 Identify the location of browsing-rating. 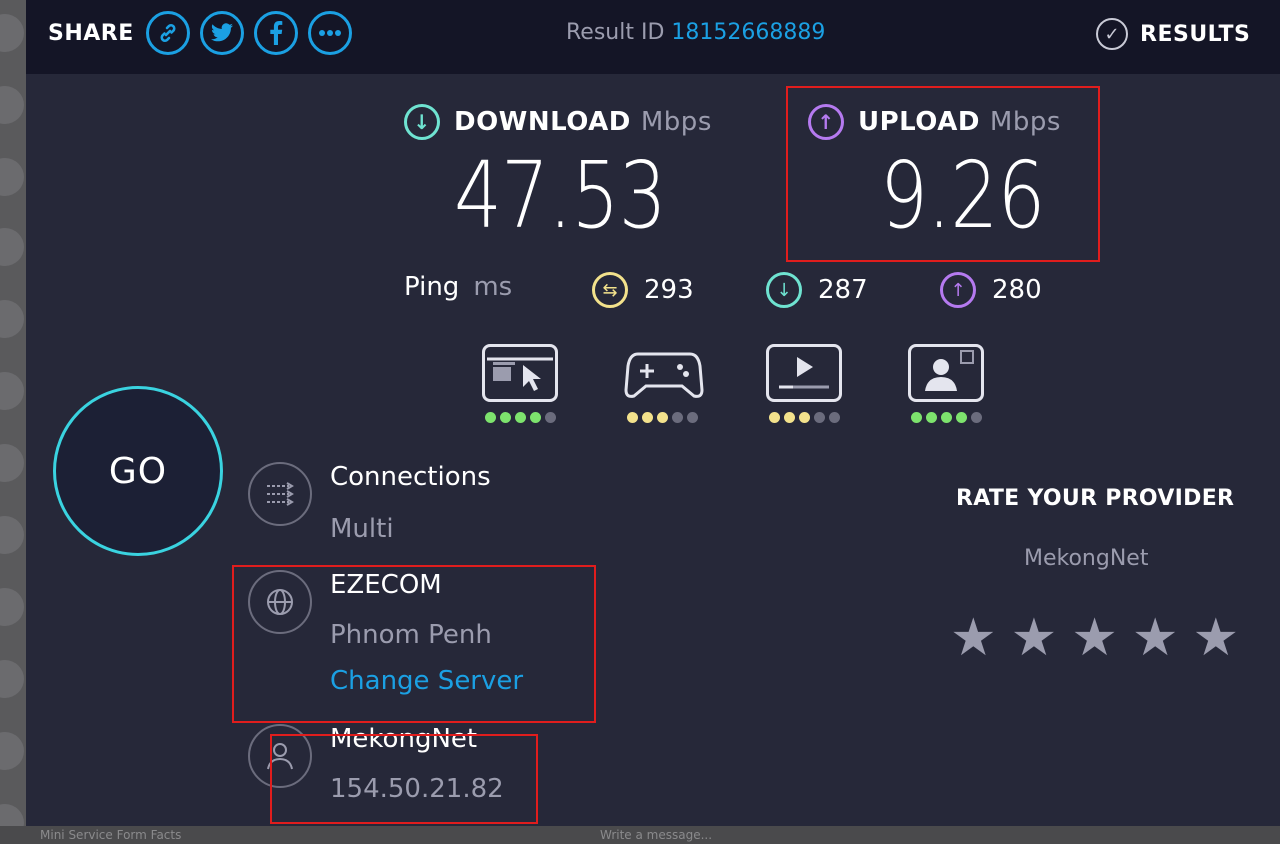
(520, 417).